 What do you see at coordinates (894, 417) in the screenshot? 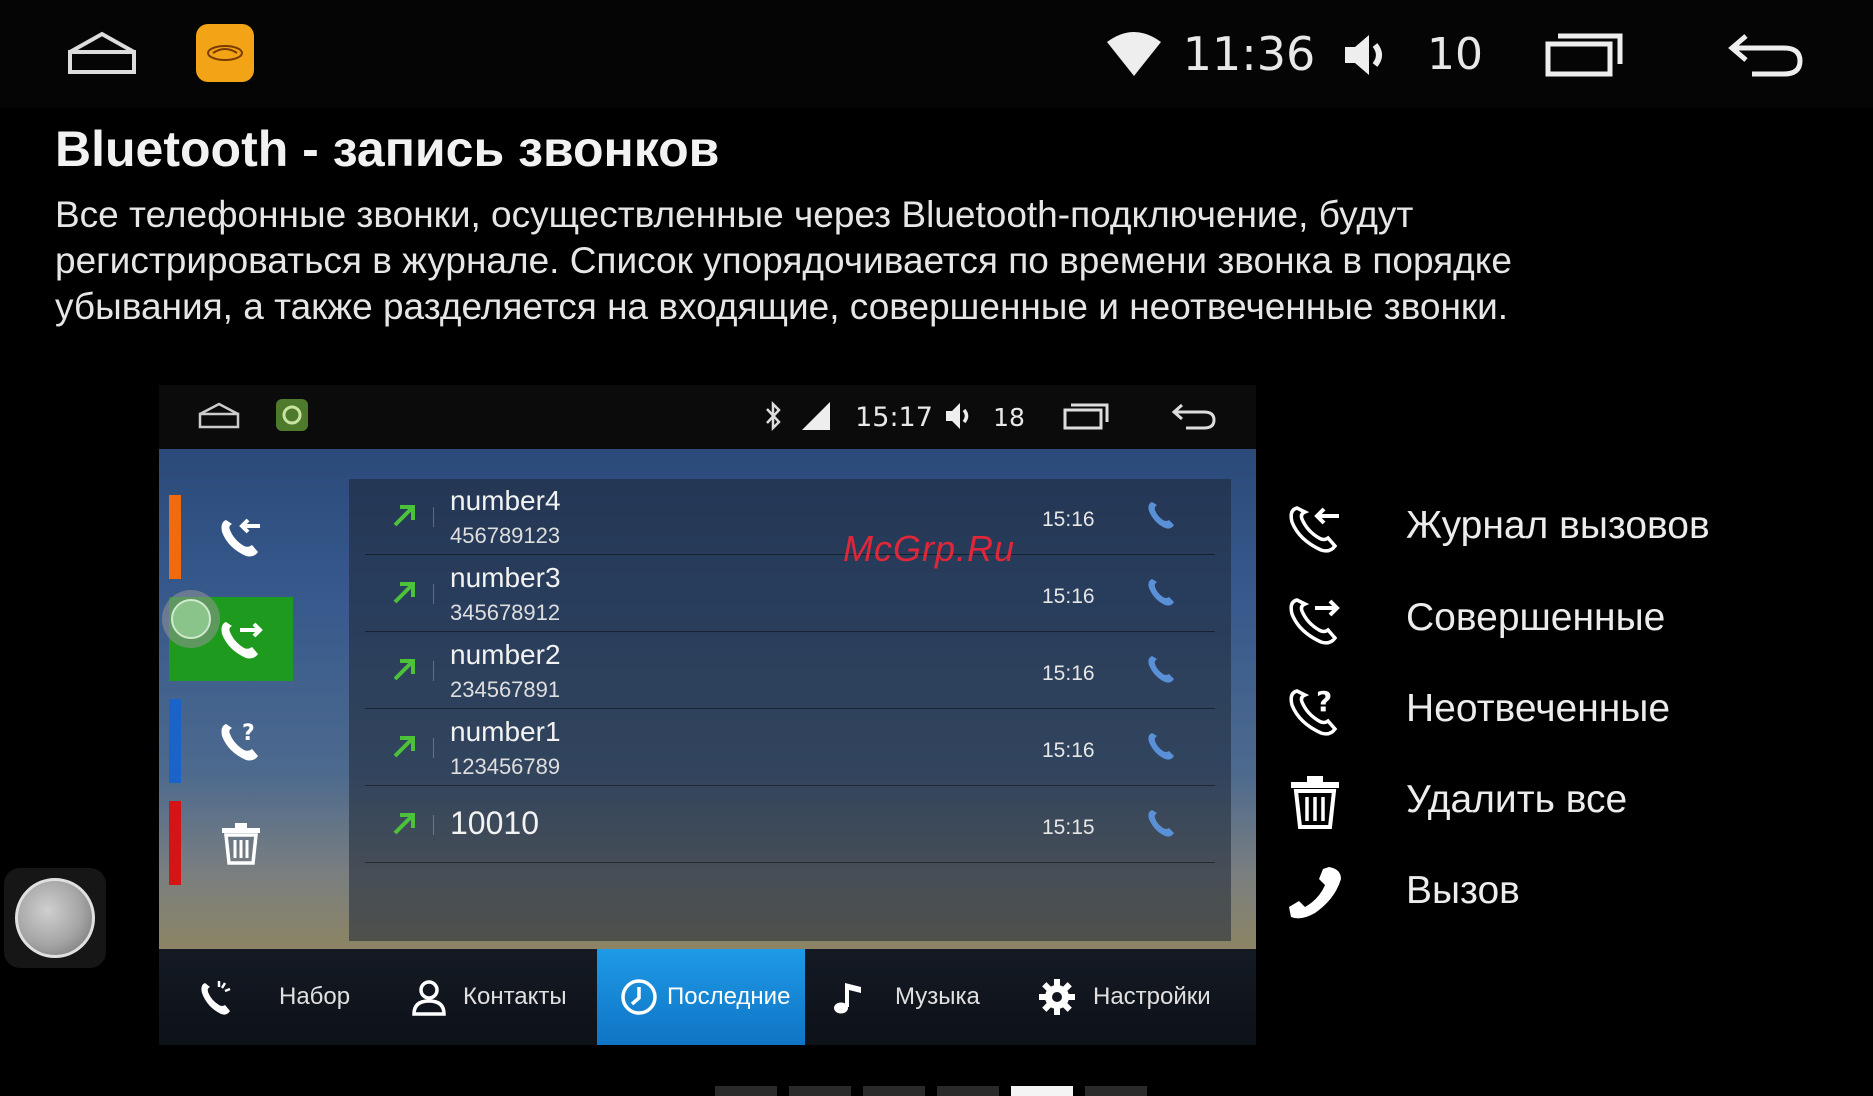
I see `inner-status-time: 15:17` at bounding box center [894, 417].